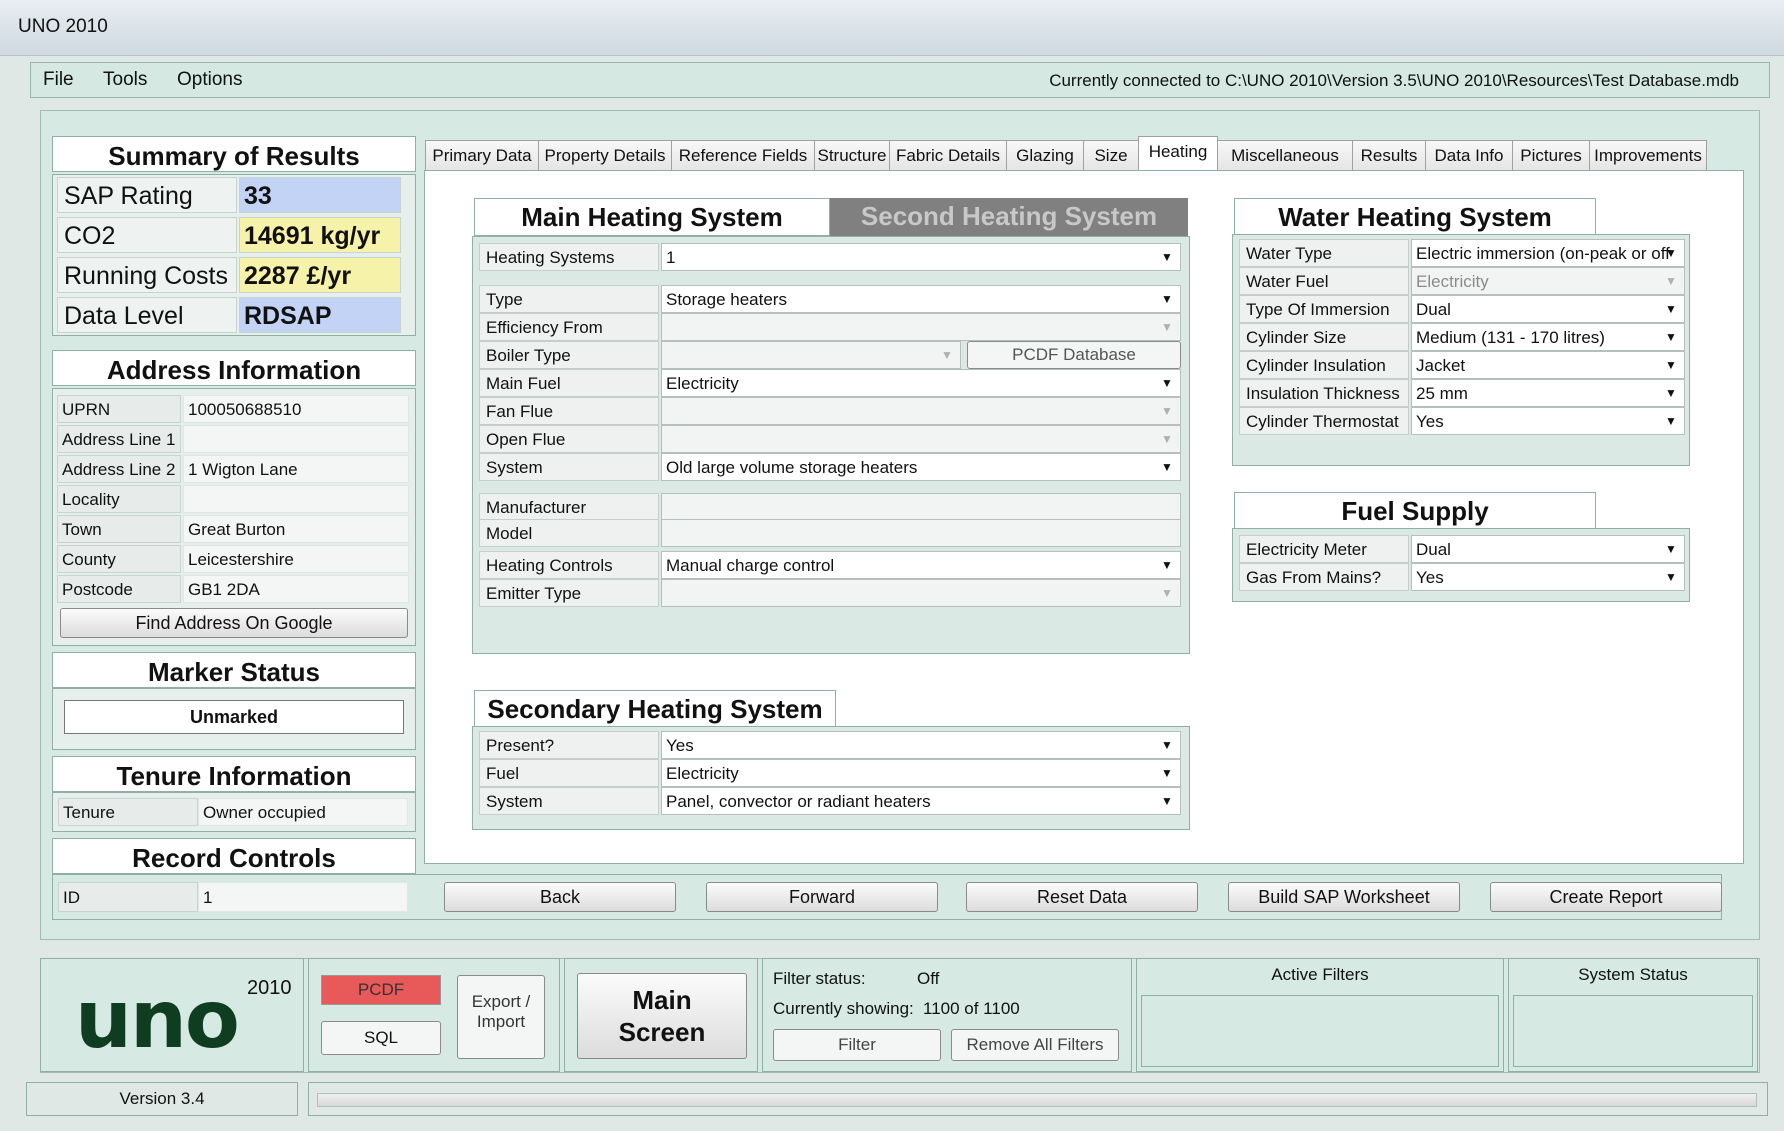  I want to click on record-controls-title: Record Controls, so click(234, 856).